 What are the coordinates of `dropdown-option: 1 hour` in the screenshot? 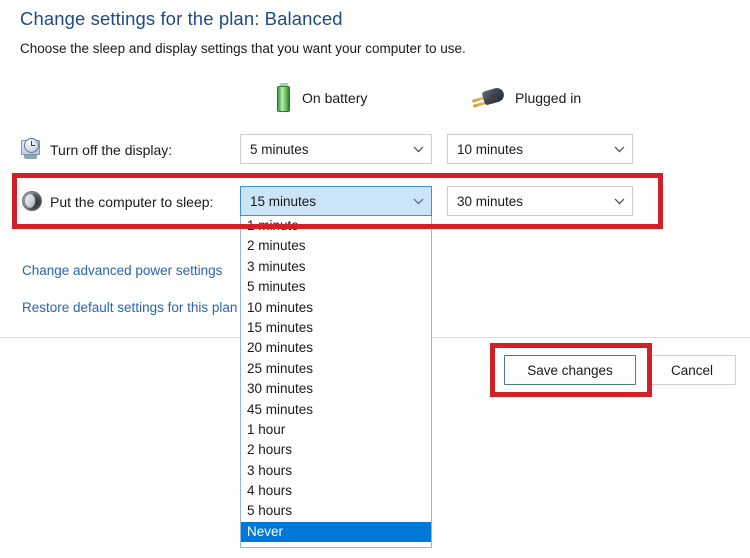 It's located at (336, 430).